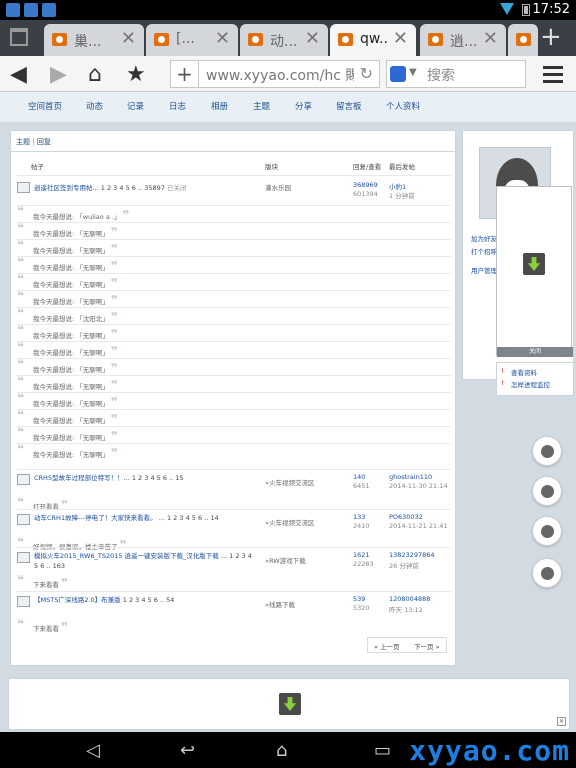 The height and width of the screenshot is (768, 576). What do you see at coordinates (23, 519) in the screenshot?
I see `topic-icon` at bounding box center [23, 519].